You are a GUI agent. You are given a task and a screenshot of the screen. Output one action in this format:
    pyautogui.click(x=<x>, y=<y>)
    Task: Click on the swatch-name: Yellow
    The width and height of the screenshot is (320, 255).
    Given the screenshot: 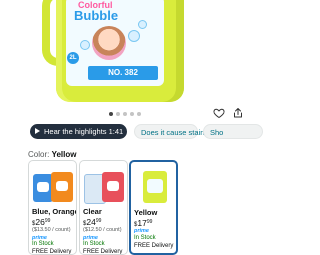 What is the action you would take?
    pyautogui.click(x=146, y=212)
    